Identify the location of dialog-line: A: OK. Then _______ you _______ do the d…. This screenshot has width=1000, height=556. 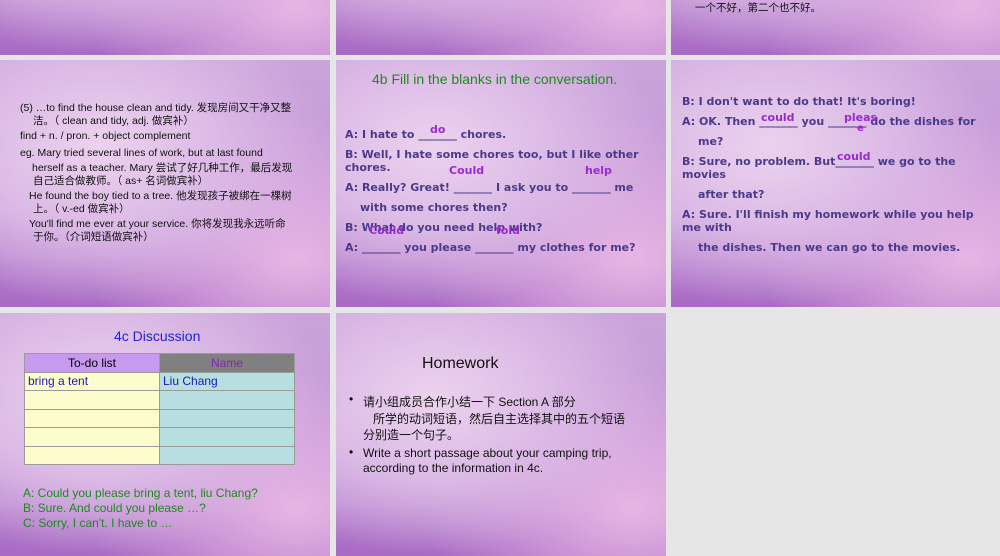
(829, 121).